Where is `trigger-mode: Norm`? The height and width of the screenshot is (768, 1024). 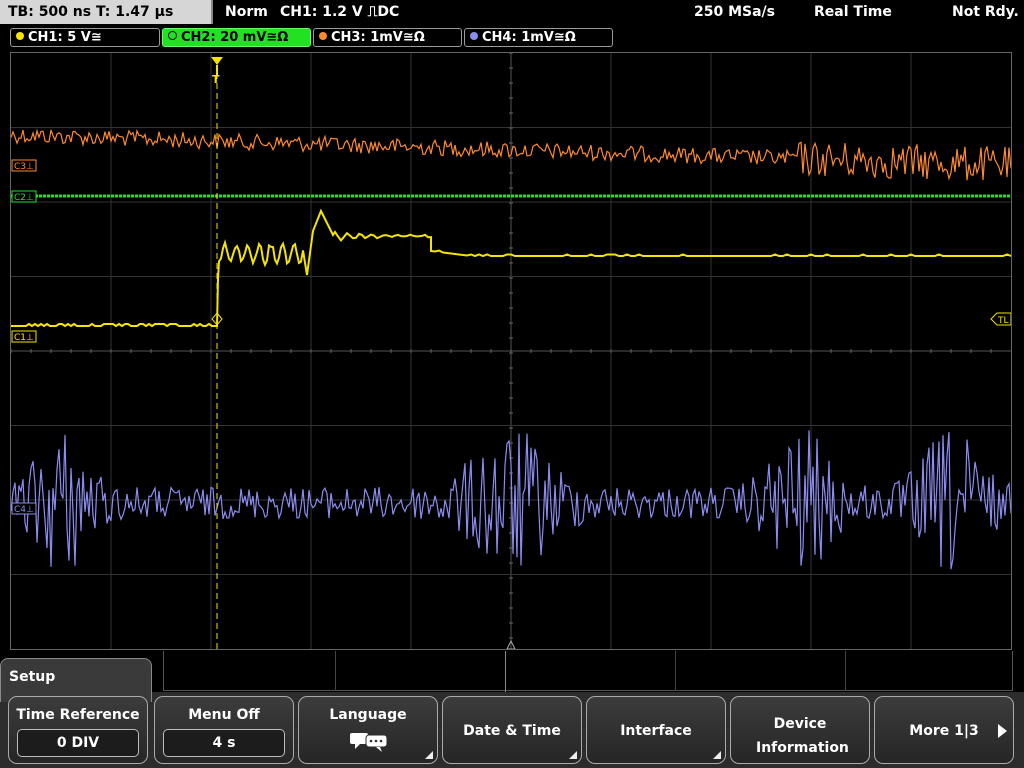
trigger-mode: Norm is located at coordinates (246, 12).